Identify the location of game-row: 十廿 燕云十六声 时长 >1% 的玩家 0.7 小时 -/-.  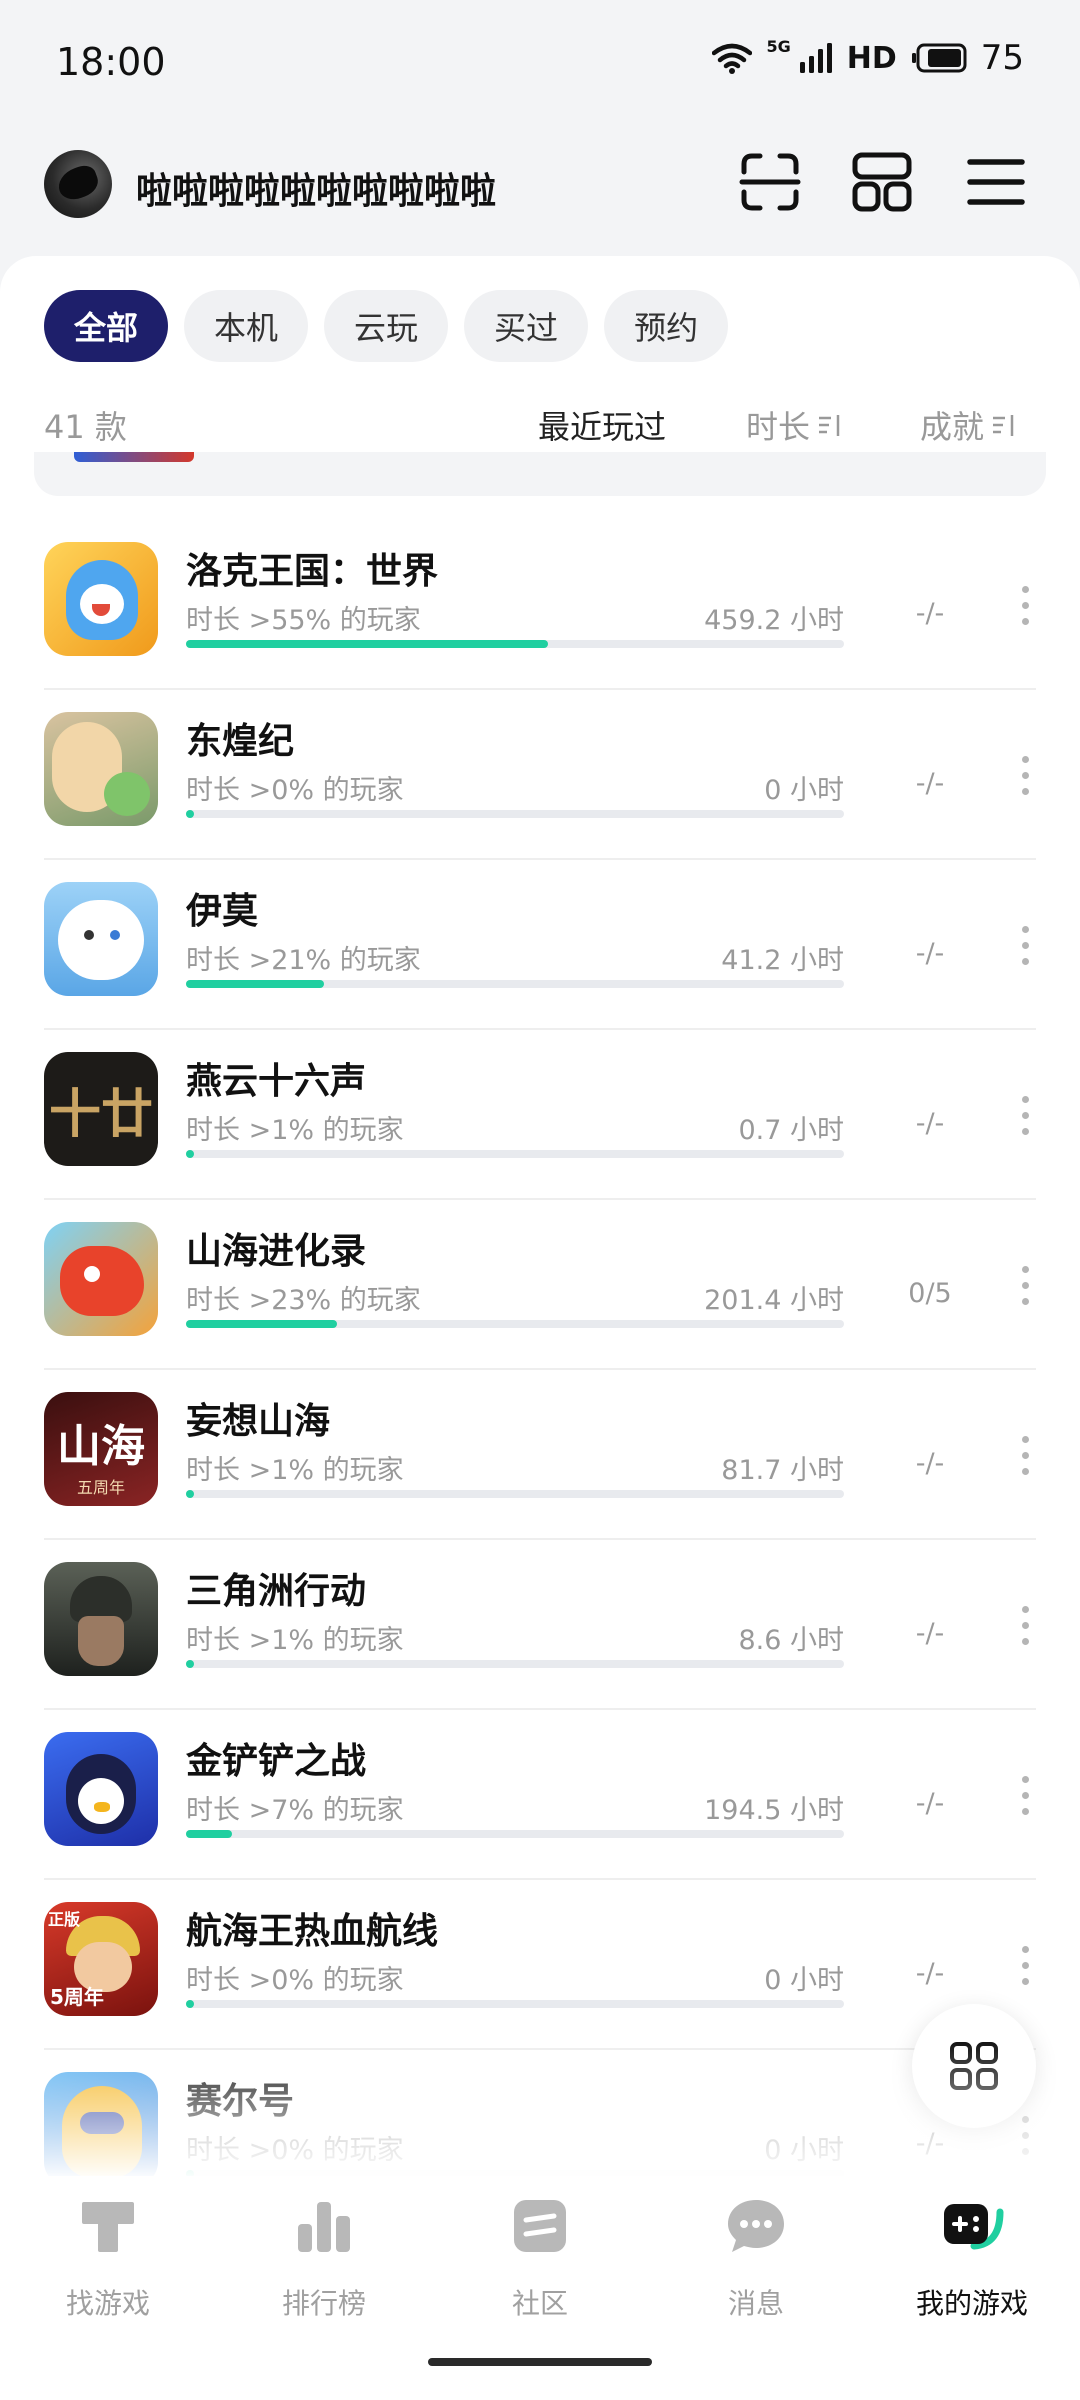
(540, 1115).